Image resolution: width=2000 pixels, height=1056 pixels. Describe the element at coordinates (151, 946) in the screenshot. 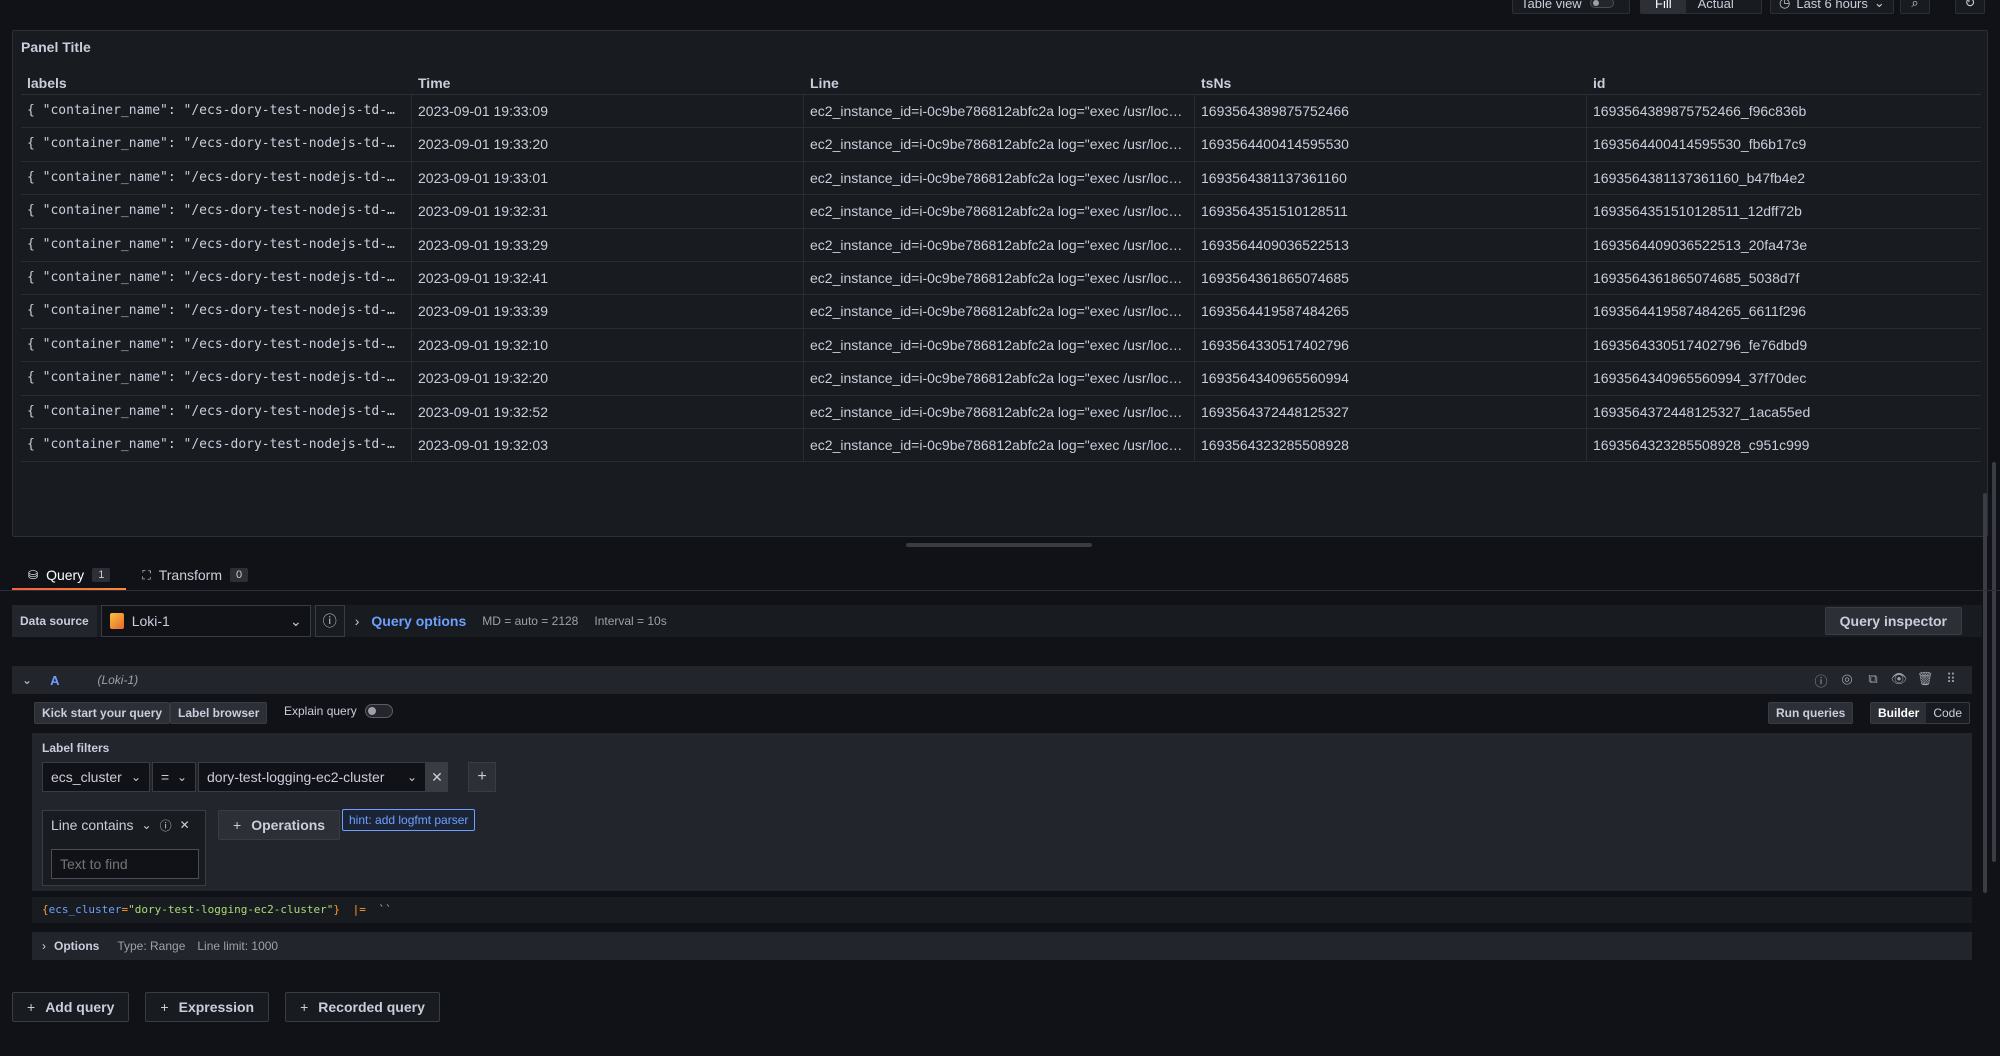

I see `options-type: Type: Range` at that location.